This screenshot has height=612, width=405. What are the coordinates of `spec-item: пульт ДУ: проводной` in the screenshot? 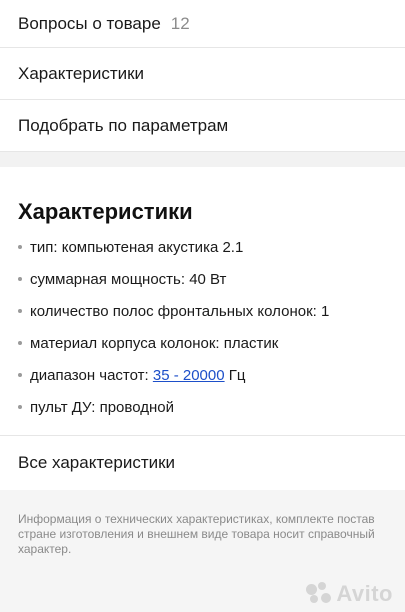 It's located at (202, 407).